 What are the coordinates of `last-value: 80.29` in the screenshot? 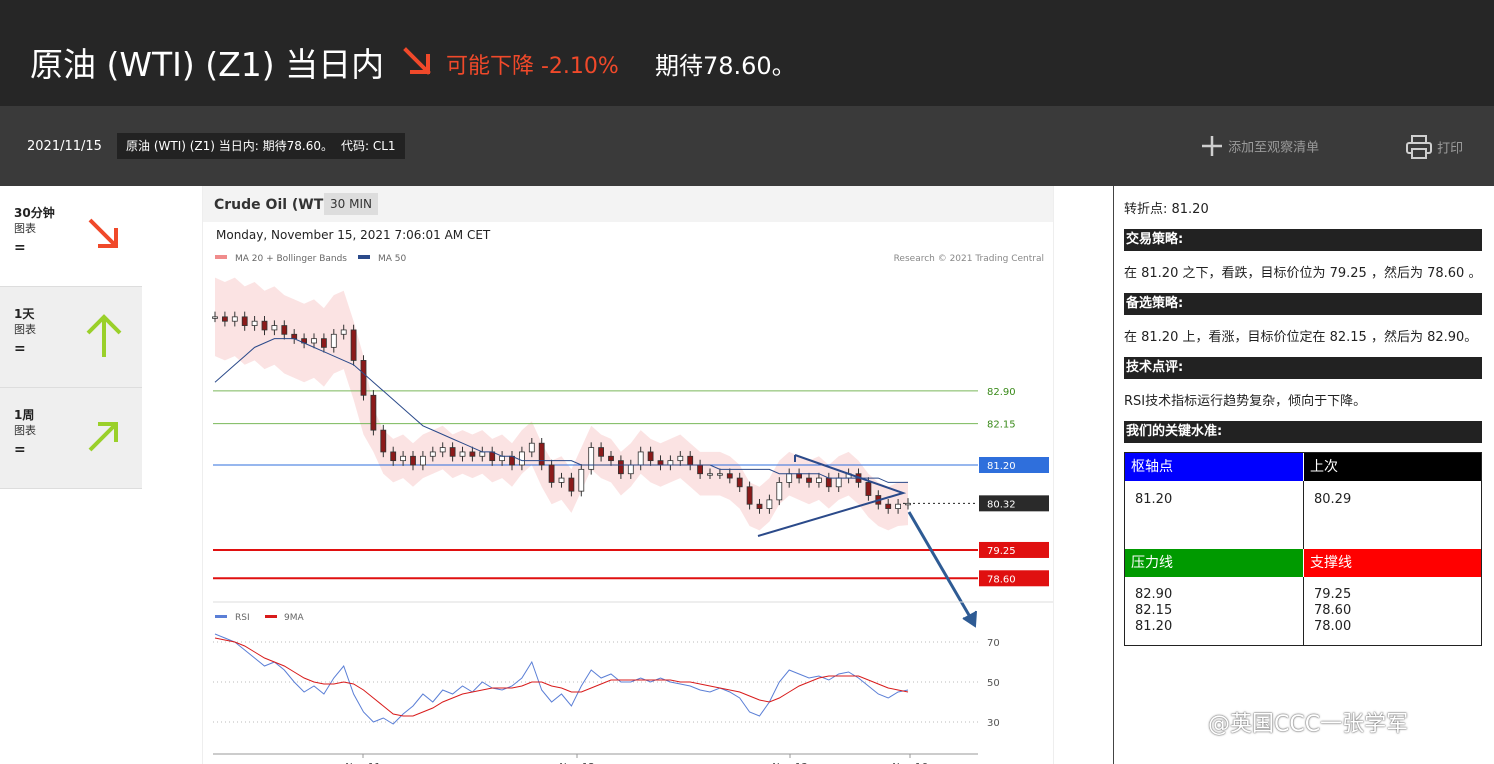 It's located at (1333, 499).